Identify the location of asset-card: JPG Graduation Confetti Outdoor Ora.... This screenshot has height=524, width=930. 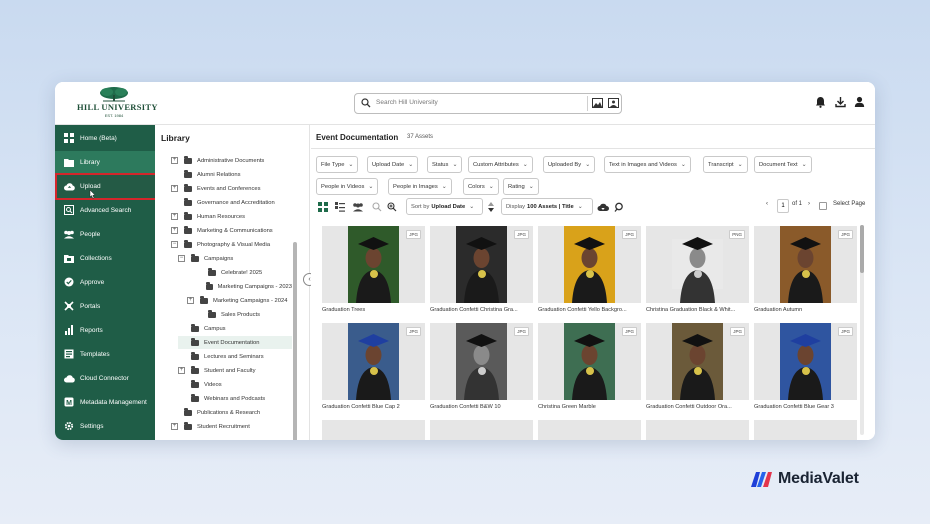
(697, 366).